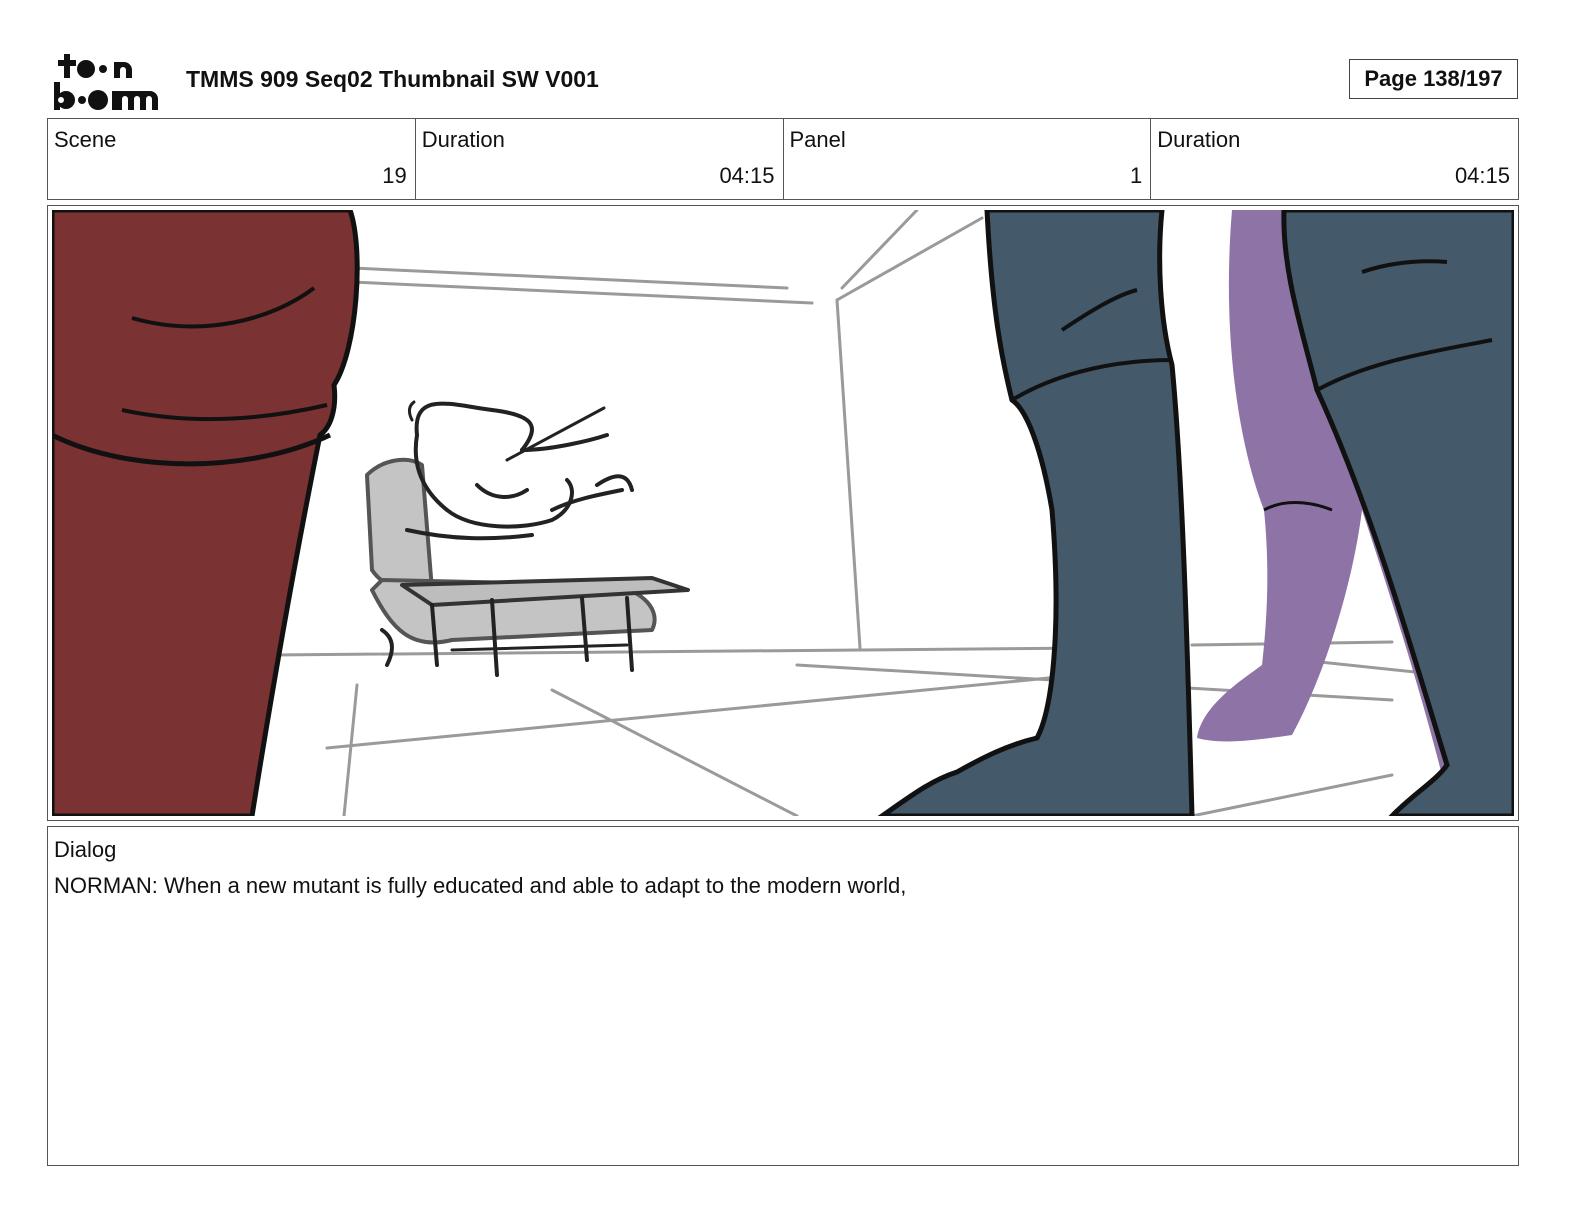 The height and width of the screenshot is (1224, 1584). Describe the element at coordinates (394, 175) in the screenshot. I see `scene-value: 19` at that location.